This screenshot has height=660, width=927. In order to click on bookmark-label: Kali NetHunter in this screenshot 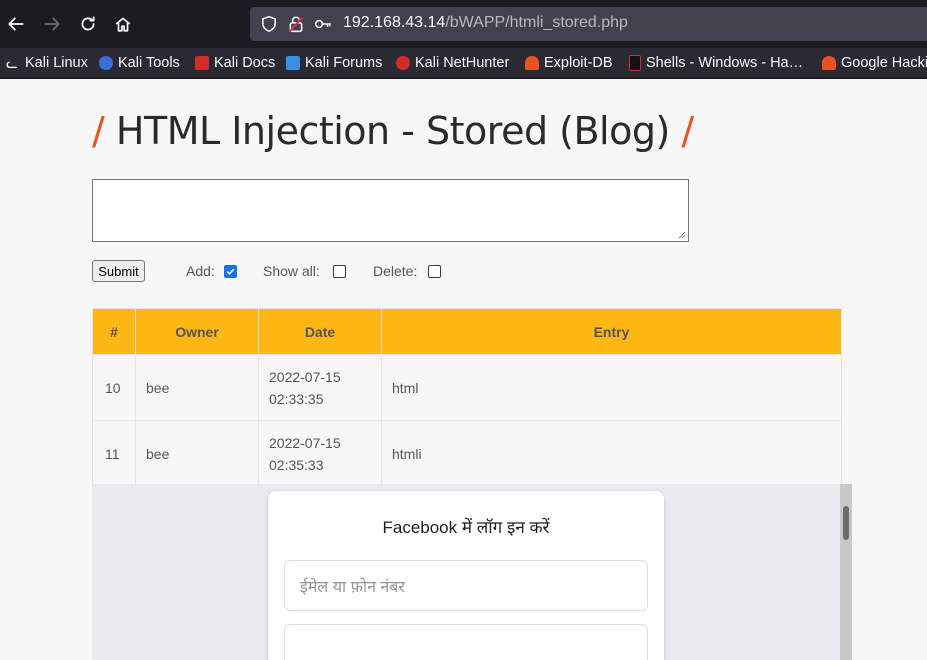, I will do `click(462, 63)`.